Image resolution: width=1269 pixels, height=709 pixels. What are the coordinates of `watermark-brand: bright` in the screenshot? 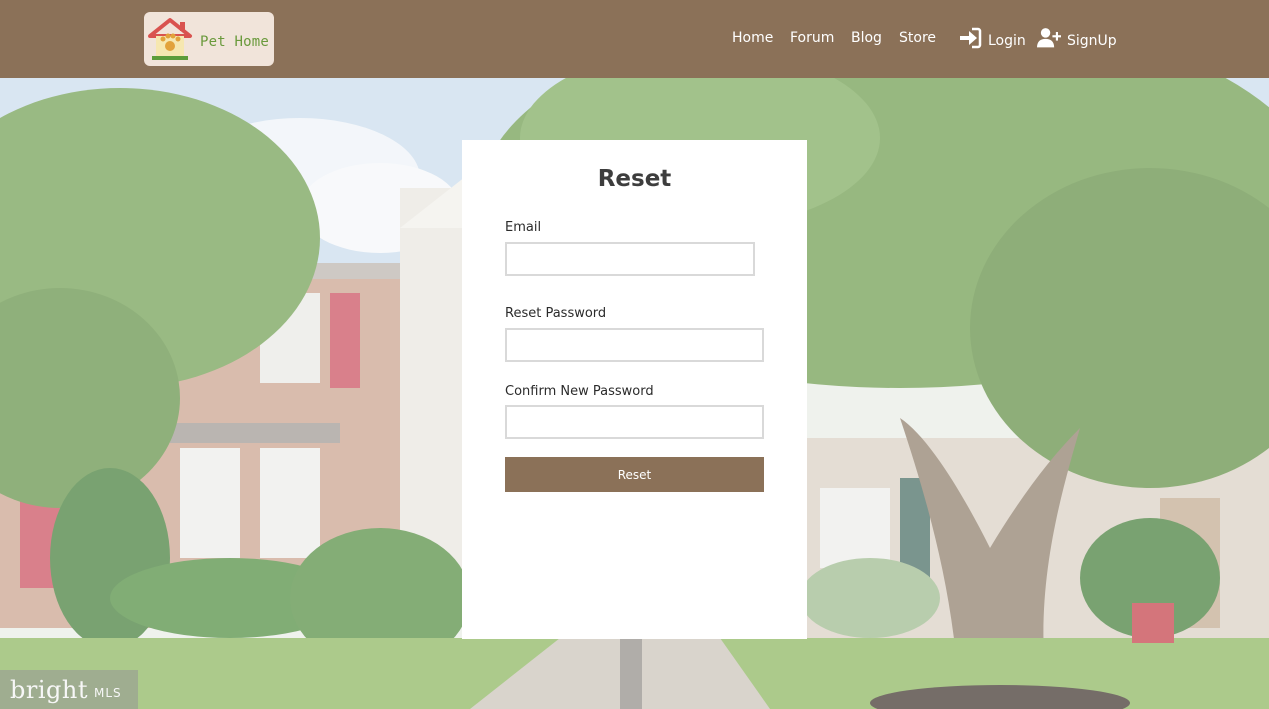 It's located at (49, 689).